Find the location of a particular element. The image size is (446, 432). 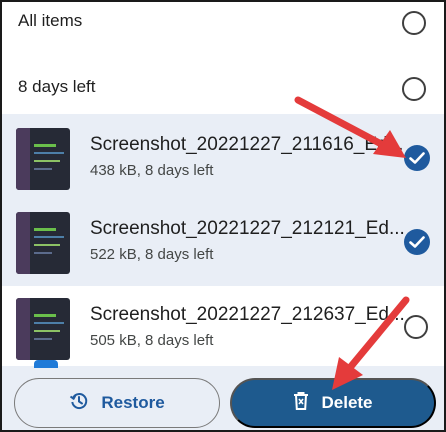

restore-label: Restore is located at coordinates (133, 402).